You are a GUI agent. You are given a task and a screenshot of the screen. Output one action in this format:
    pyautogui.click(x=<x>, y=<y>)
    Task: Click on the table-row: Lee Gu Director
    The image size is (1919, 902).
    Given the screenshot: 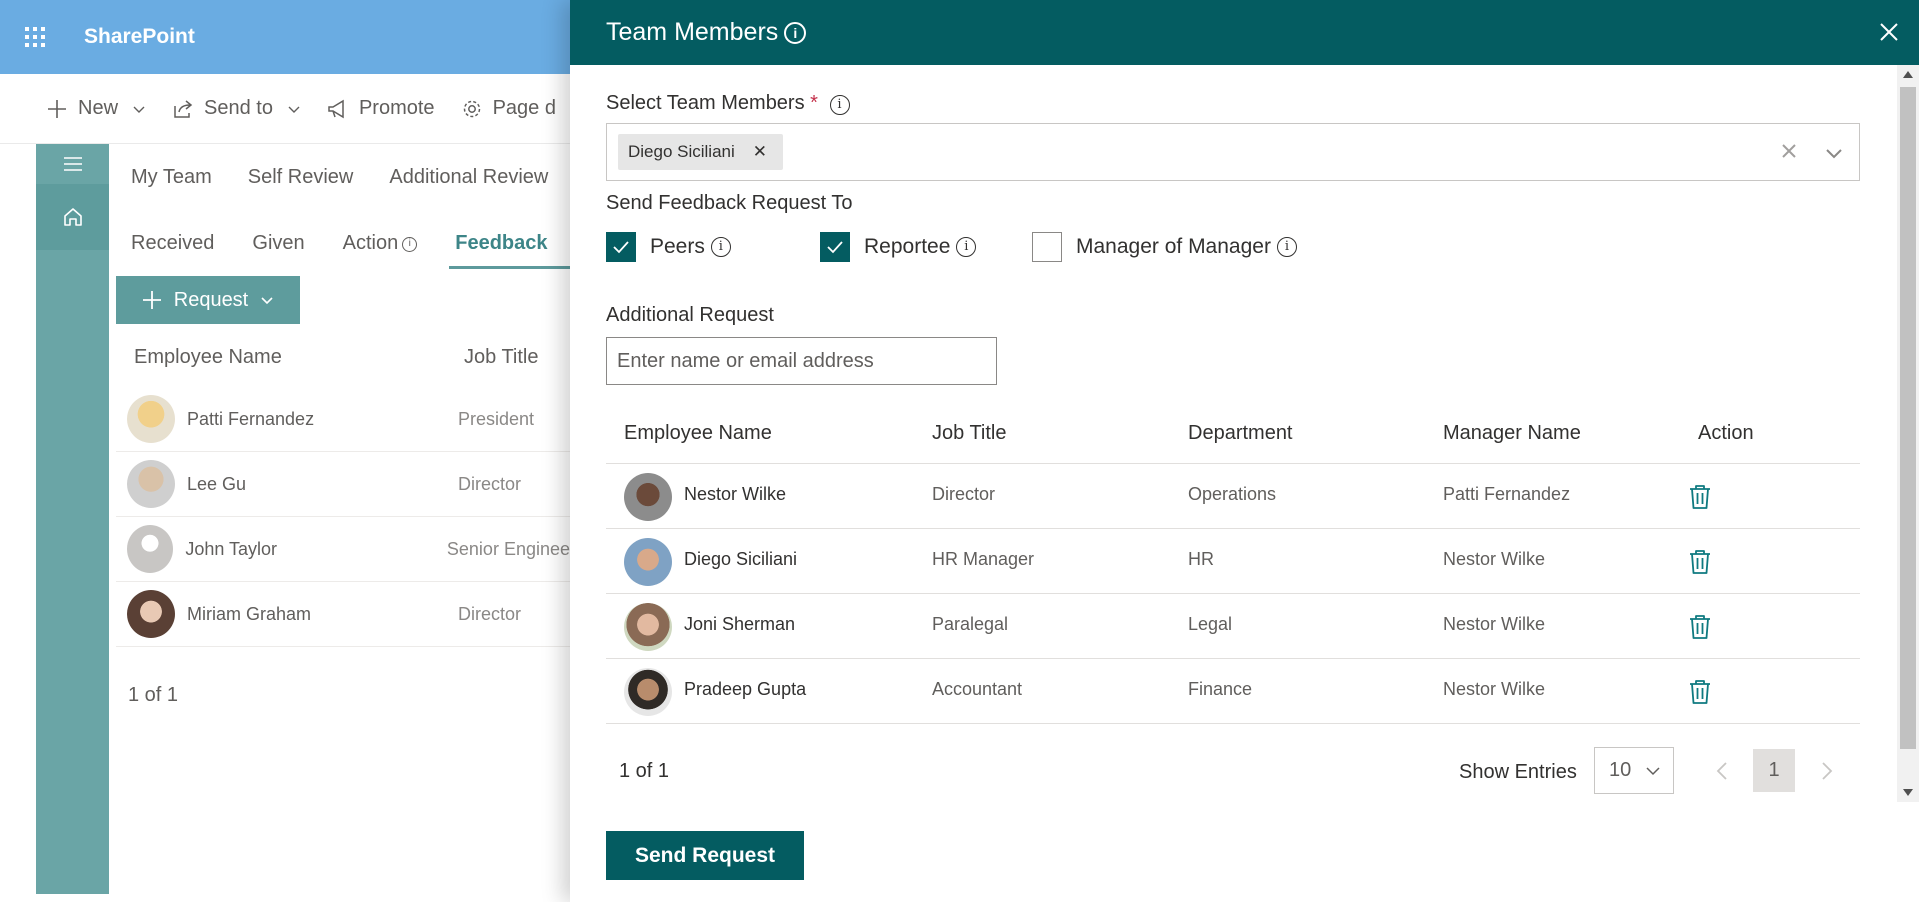 What is the action you would take?
    pyautogui.click(x=343, y=484)
    